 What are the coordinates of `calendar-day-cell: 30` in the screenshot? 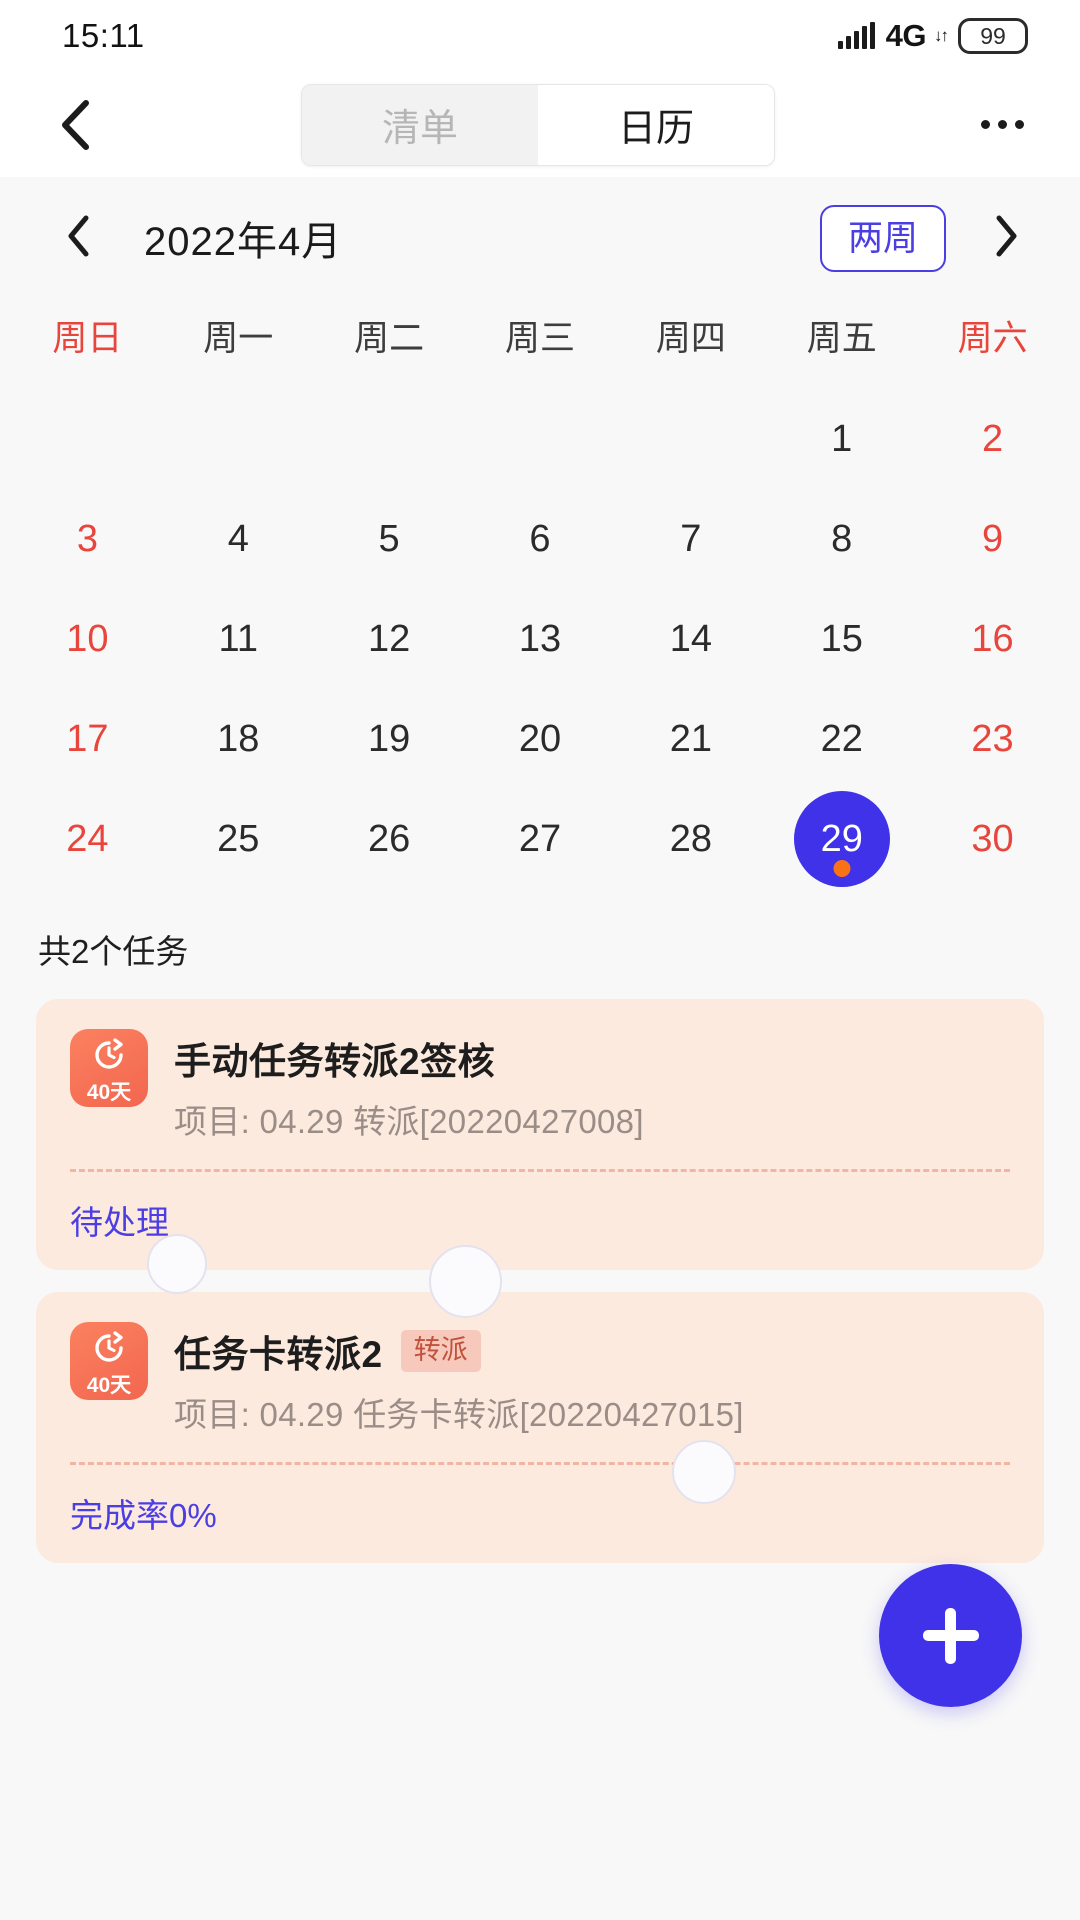 It's located at (992, 839).